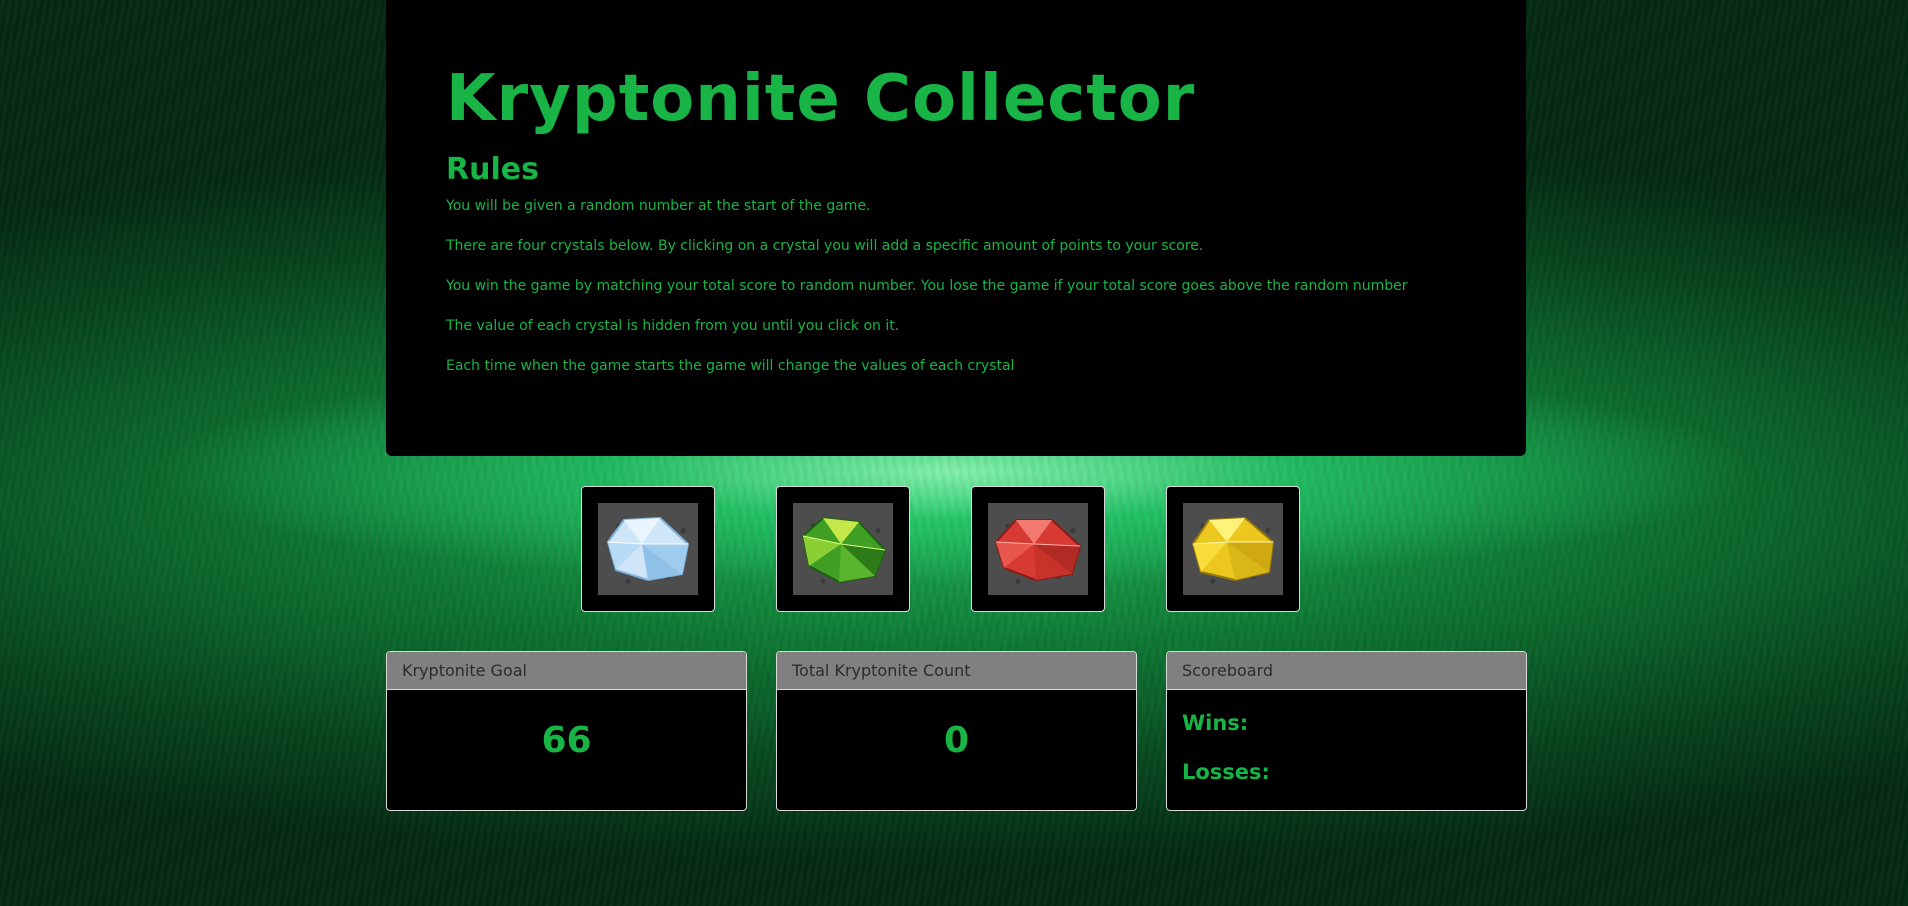  Describe the element at coordinates (1215, 723) in the screenshot. I see `wins-label: Wins:` at that location.